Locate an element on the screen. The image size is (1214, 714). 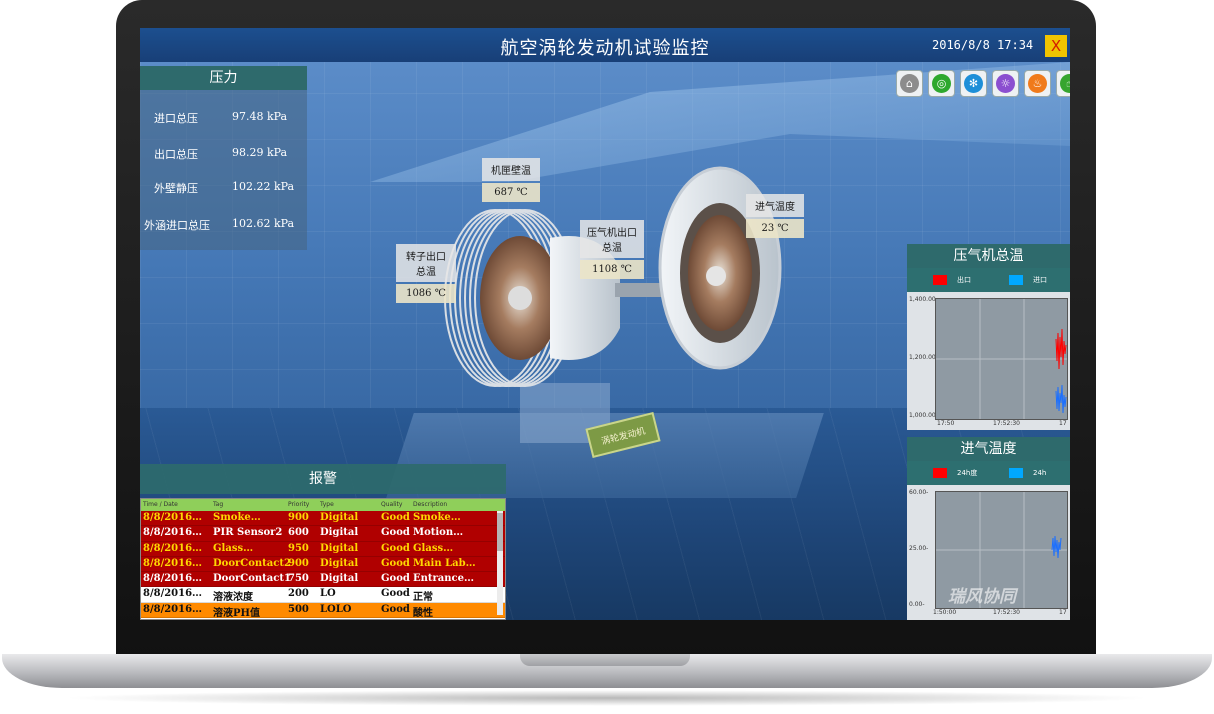
fan-icon: ✻ is located at coordinates (973, 83).